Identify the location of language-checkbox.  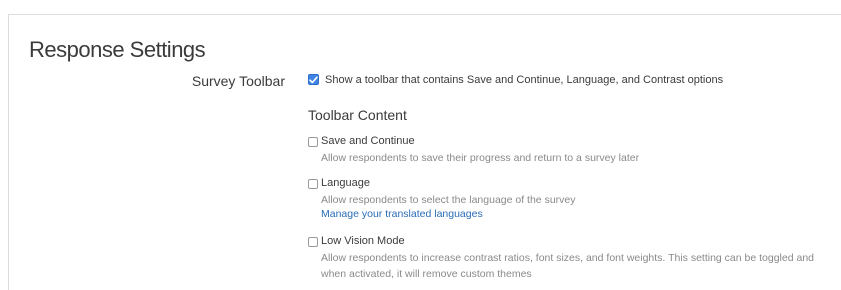
(313, 184).